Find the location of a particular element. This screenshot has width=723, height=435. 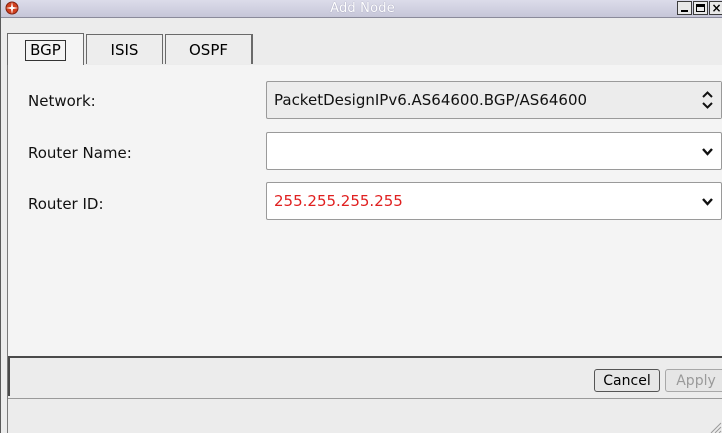

router-name-combobox is located at coordinates (494, 151).